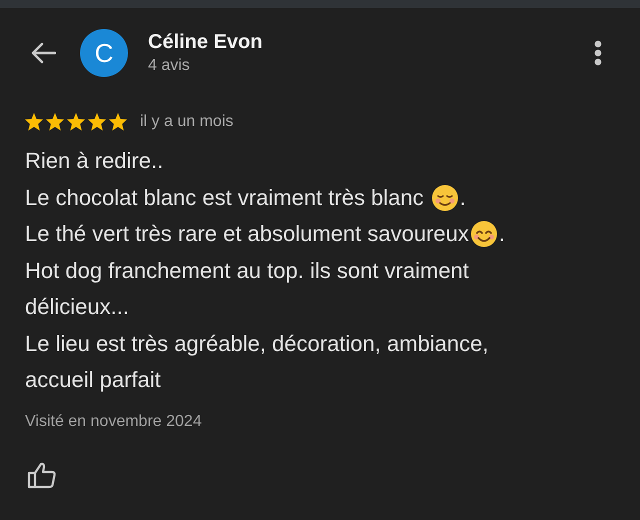 The height and width of the screenshot is (520, 640). What do you see at coordinates (42, 474) in the screenshot?
I see `thumbs-up-icon` at bounding box center [42, 474].